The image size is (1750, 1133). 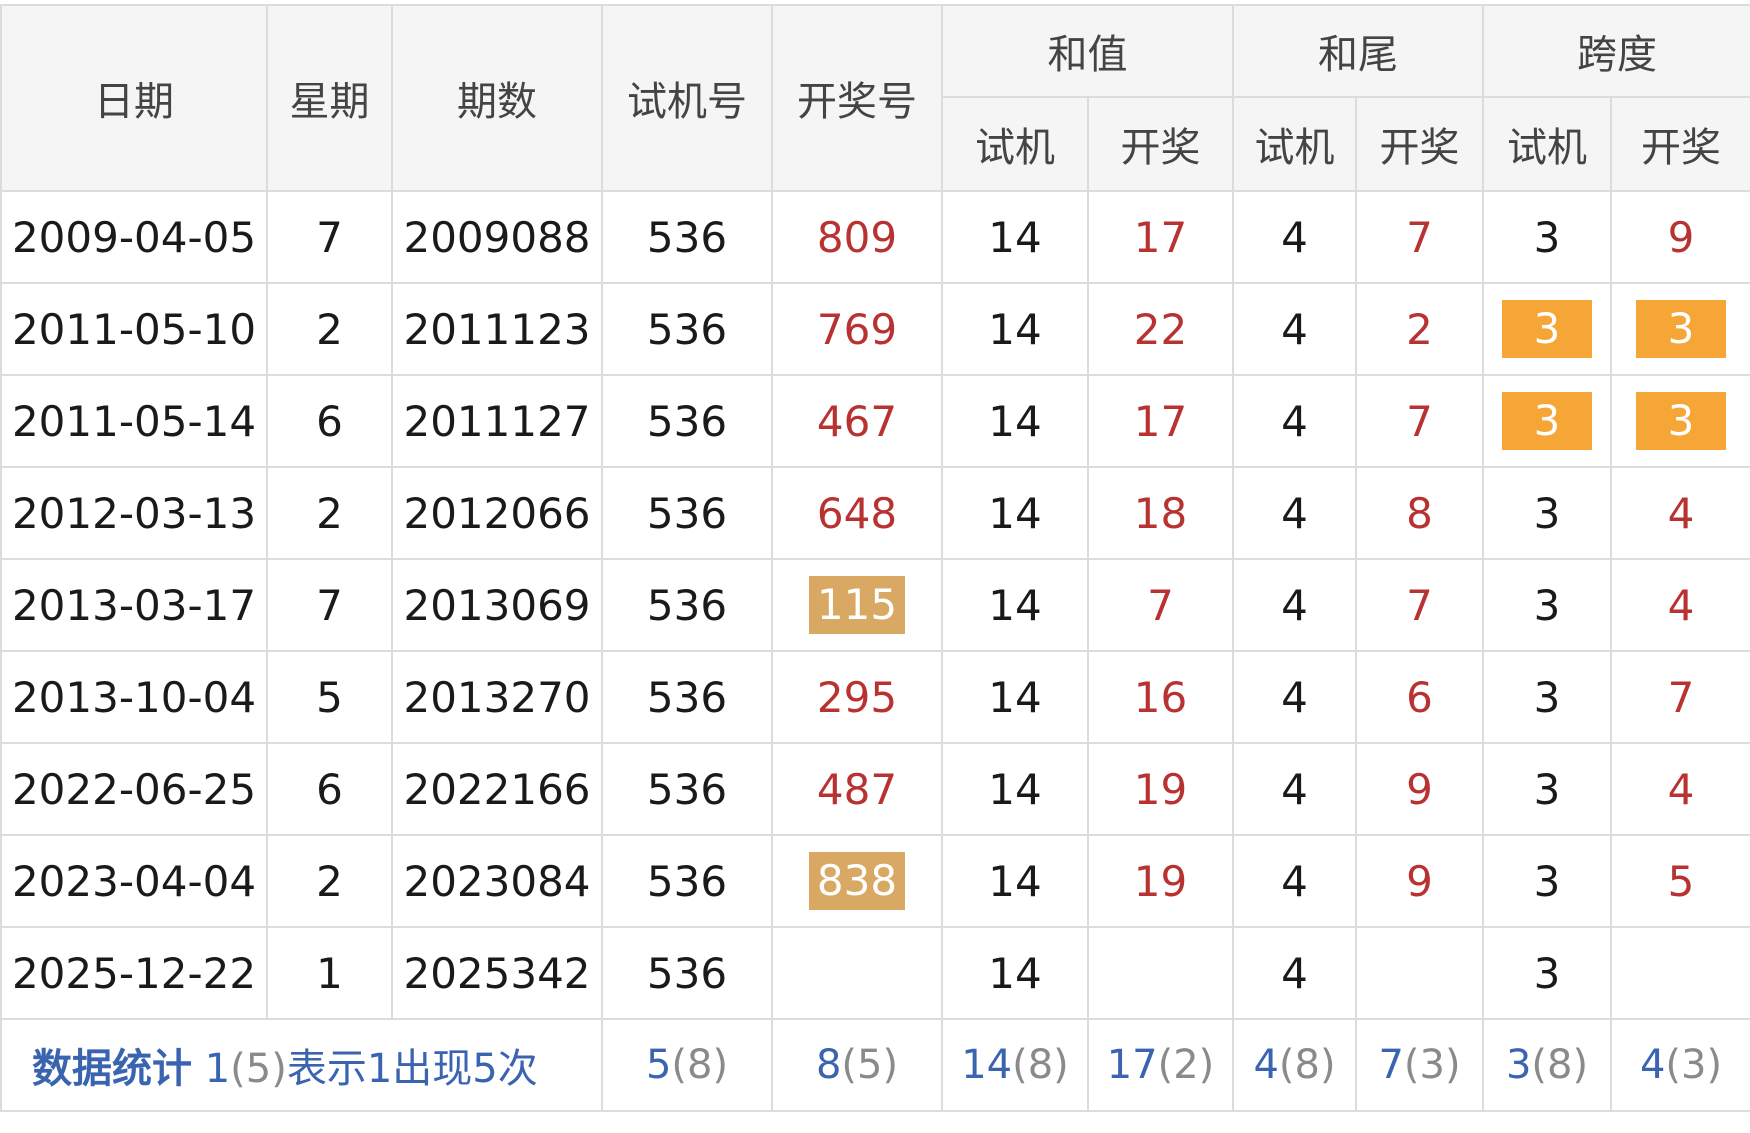 What do you see at coordinates (1419, 973) in the screenshot?
I see `tail-draw-cell` at bounding box center [1419, 973].